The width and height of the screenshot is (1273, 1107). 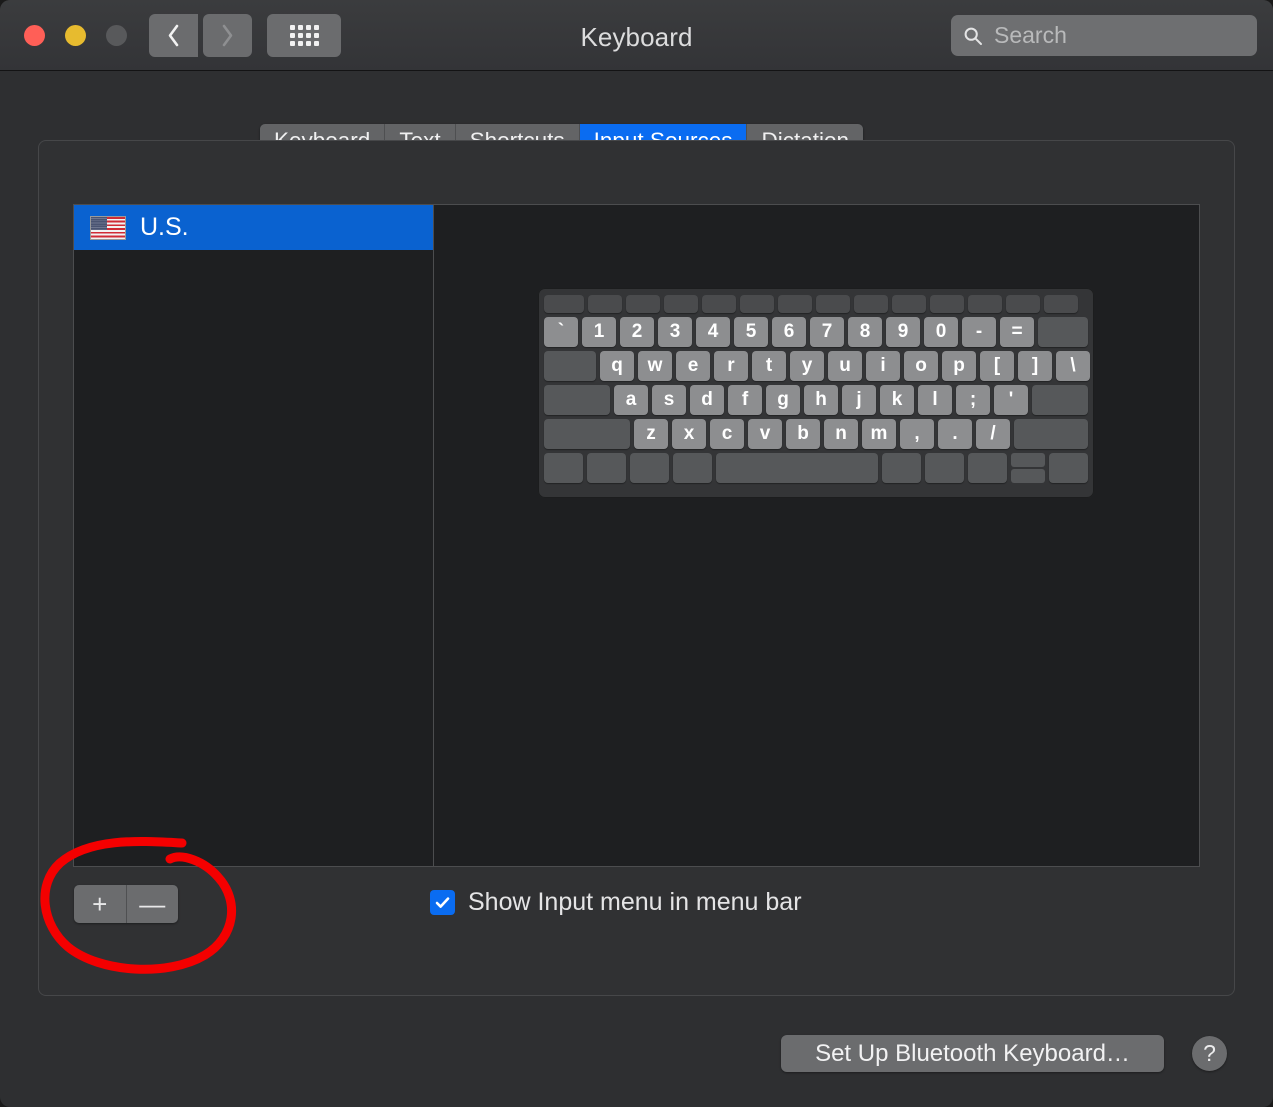 I want to click on key-delete, so click(x=1063, y=332).